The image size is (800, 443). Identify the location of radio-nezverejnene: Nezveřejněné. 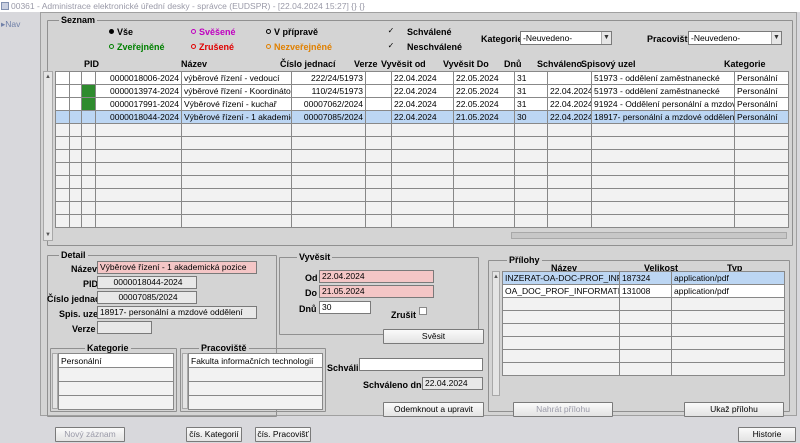
(299, 47).